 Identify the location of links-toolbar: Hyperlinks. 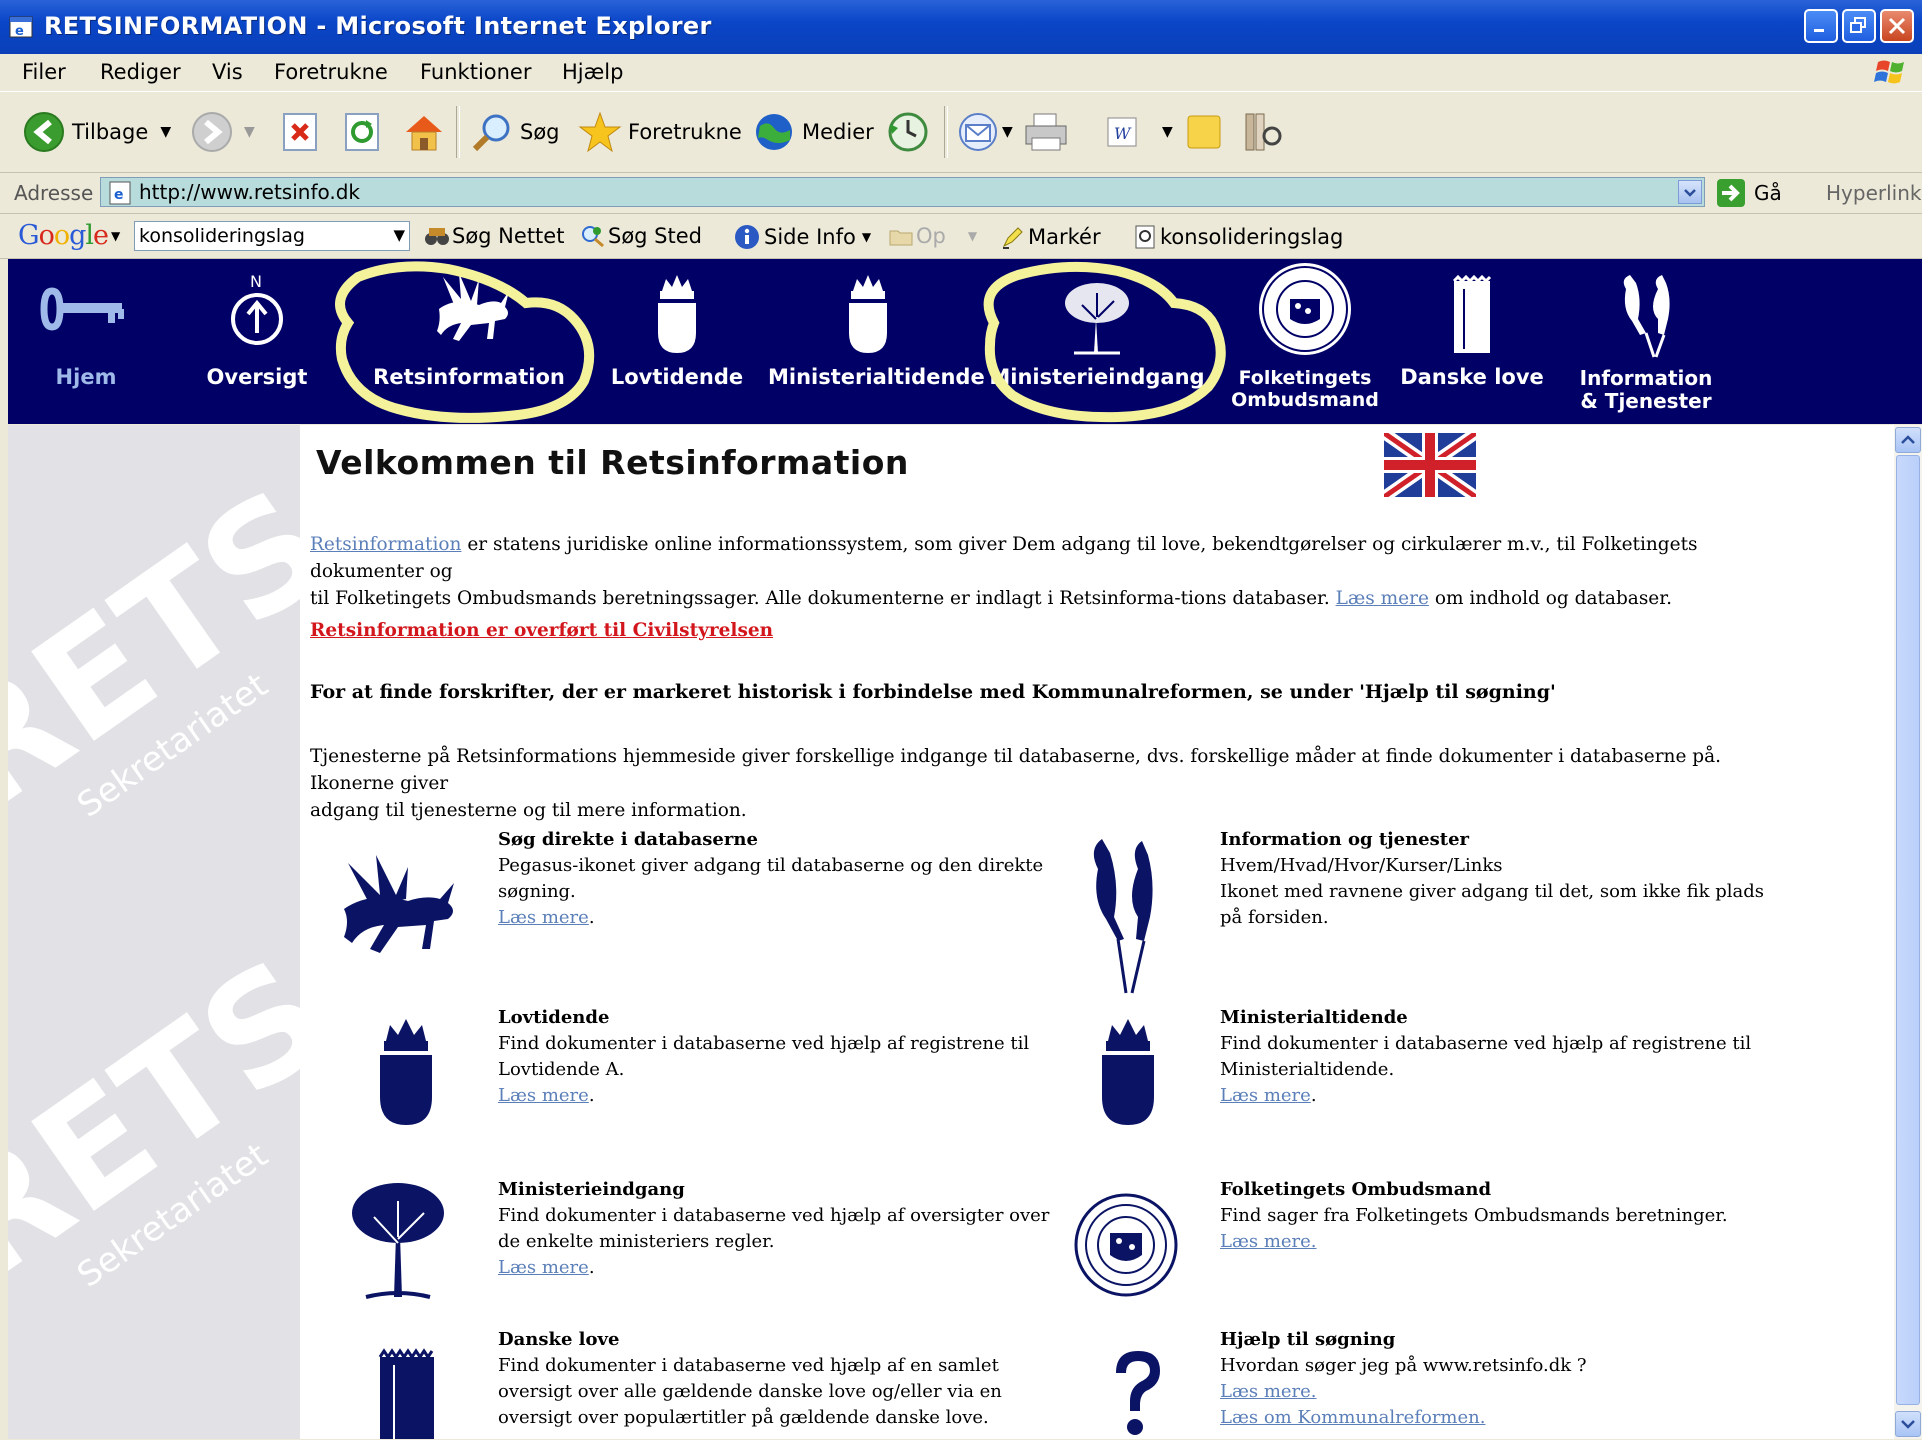
(1874, 193).